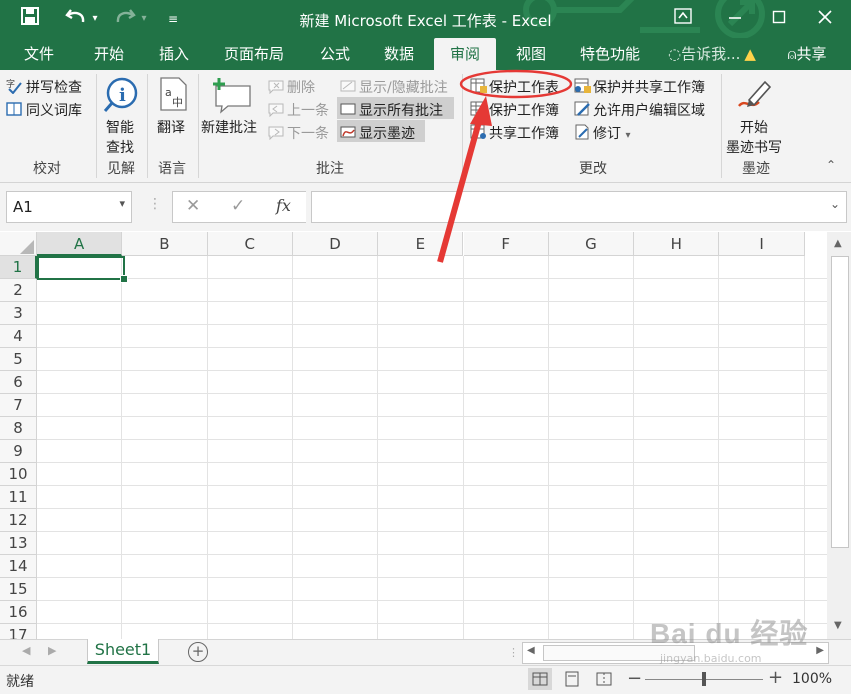  Describe the element at coordinates (604, 679) in the screenshot. I see `page-break-view-icon` at that location.